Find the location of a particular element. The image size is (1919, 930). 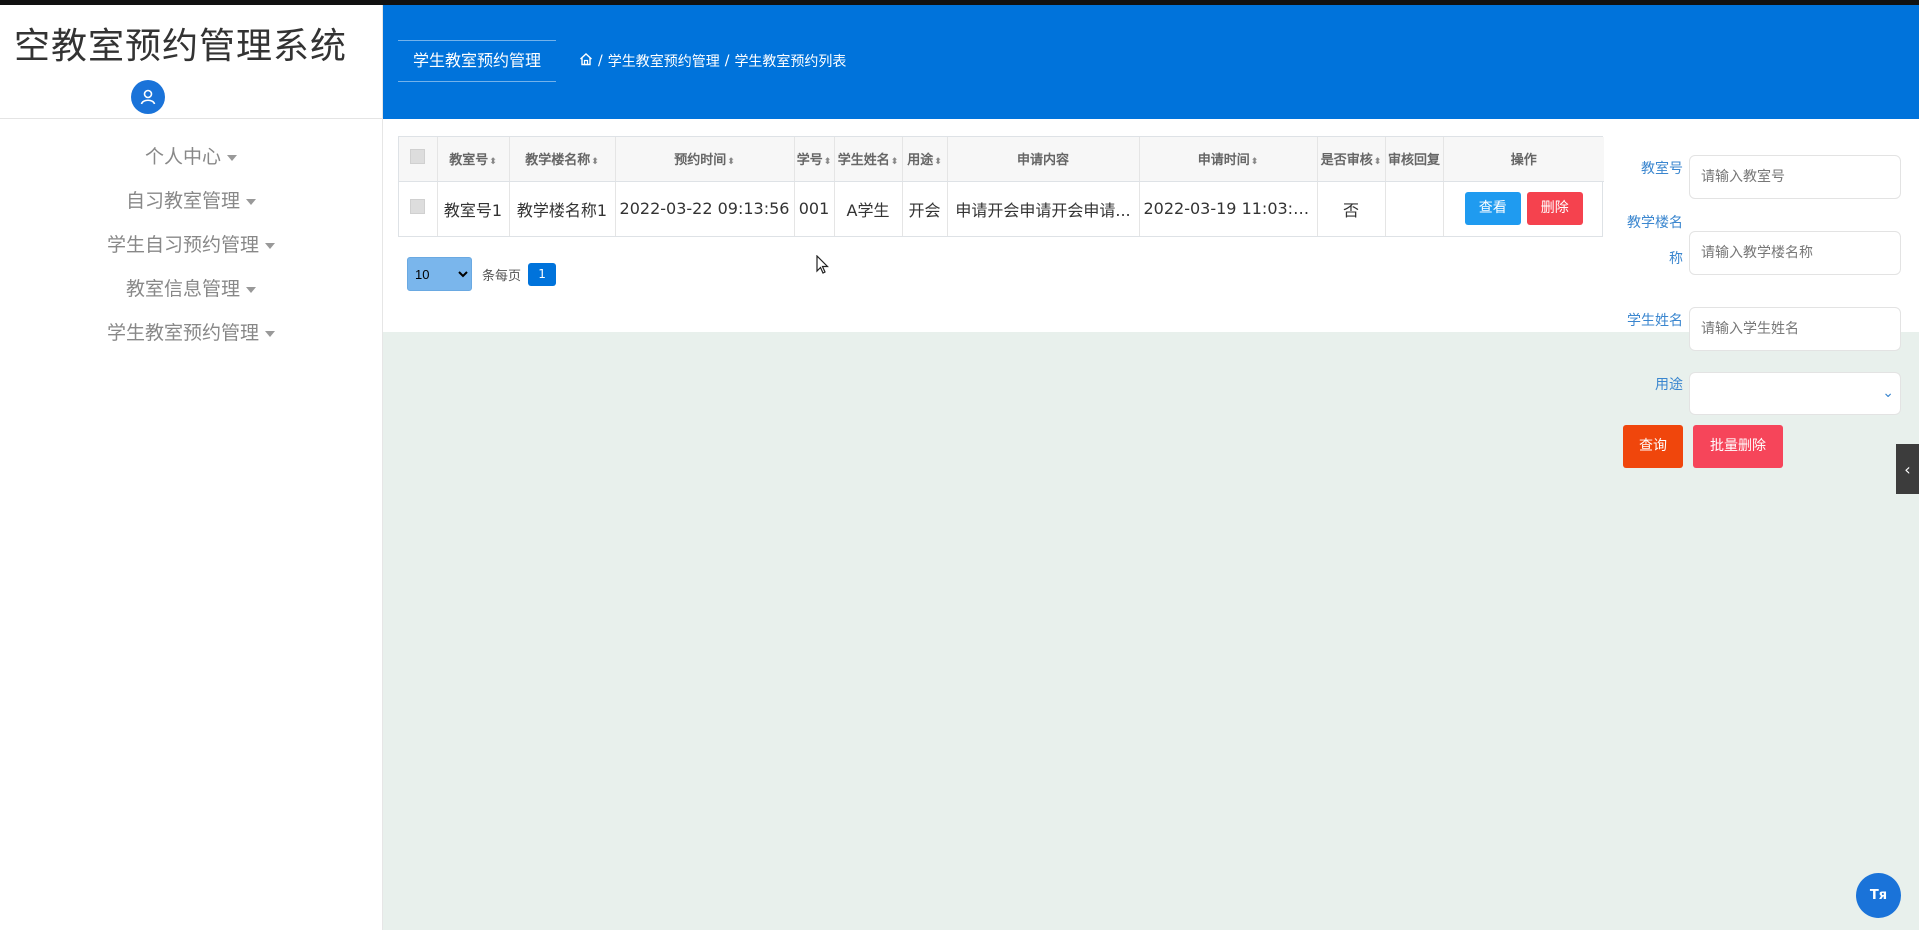

top-header: 学生教室预约管理 / 学生教室预约管理 / 学生教室预约列表 is located at coordinates (1151, 62).